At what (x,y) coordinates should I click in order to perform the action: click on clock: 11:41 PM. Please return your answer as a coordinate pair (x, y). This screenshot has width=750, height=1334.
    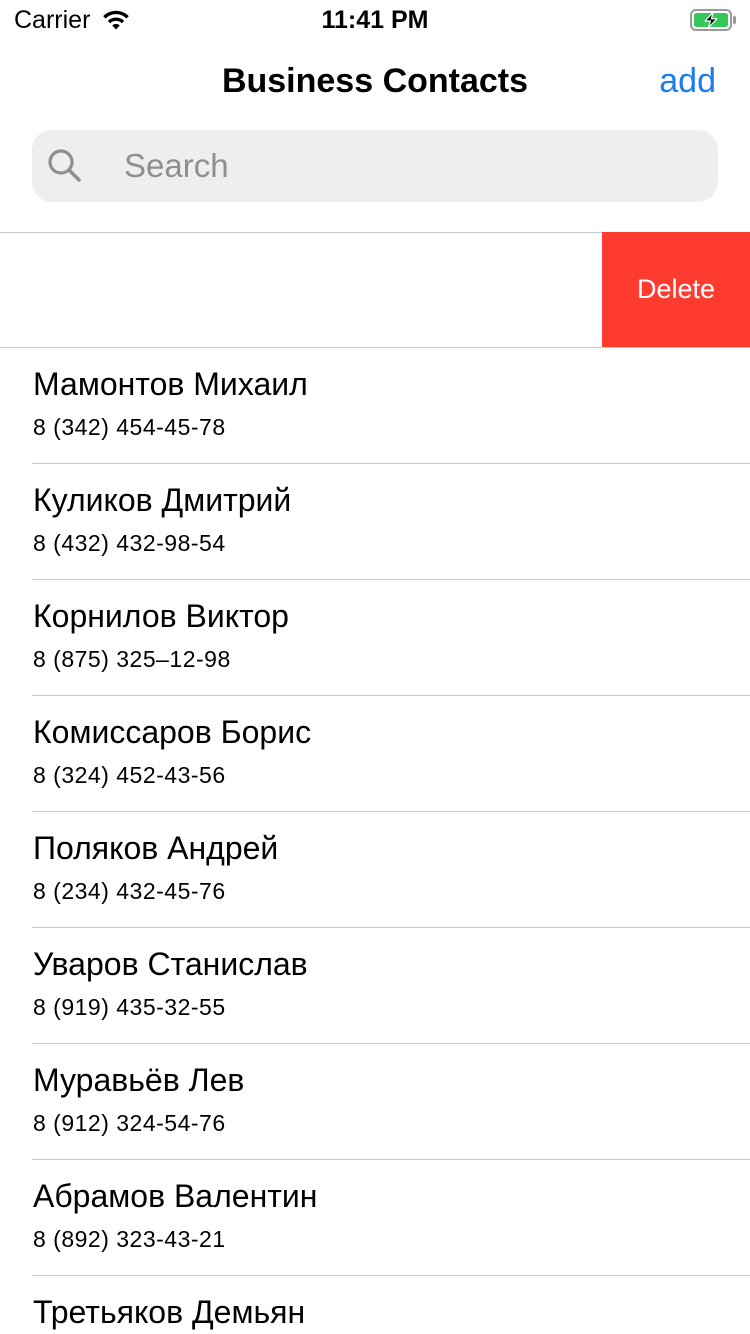
    Looking at the image, I should click on (375, 20).